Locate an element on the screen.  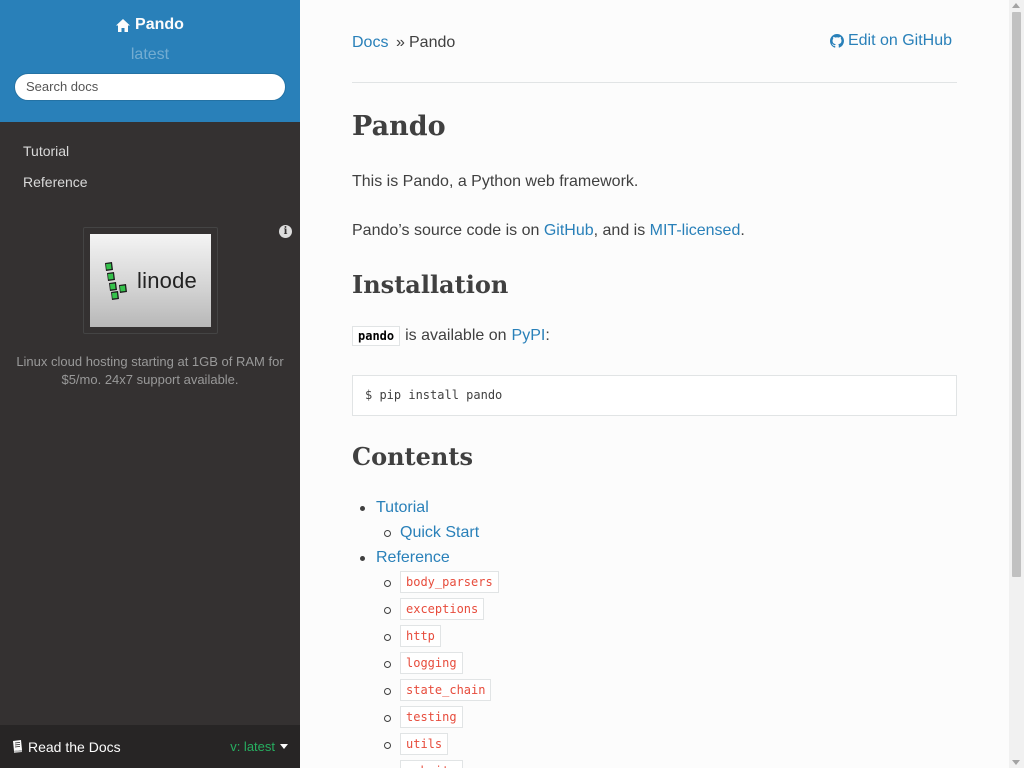
sidebar-item-reference: Reference is located at coordinates (150, 186).